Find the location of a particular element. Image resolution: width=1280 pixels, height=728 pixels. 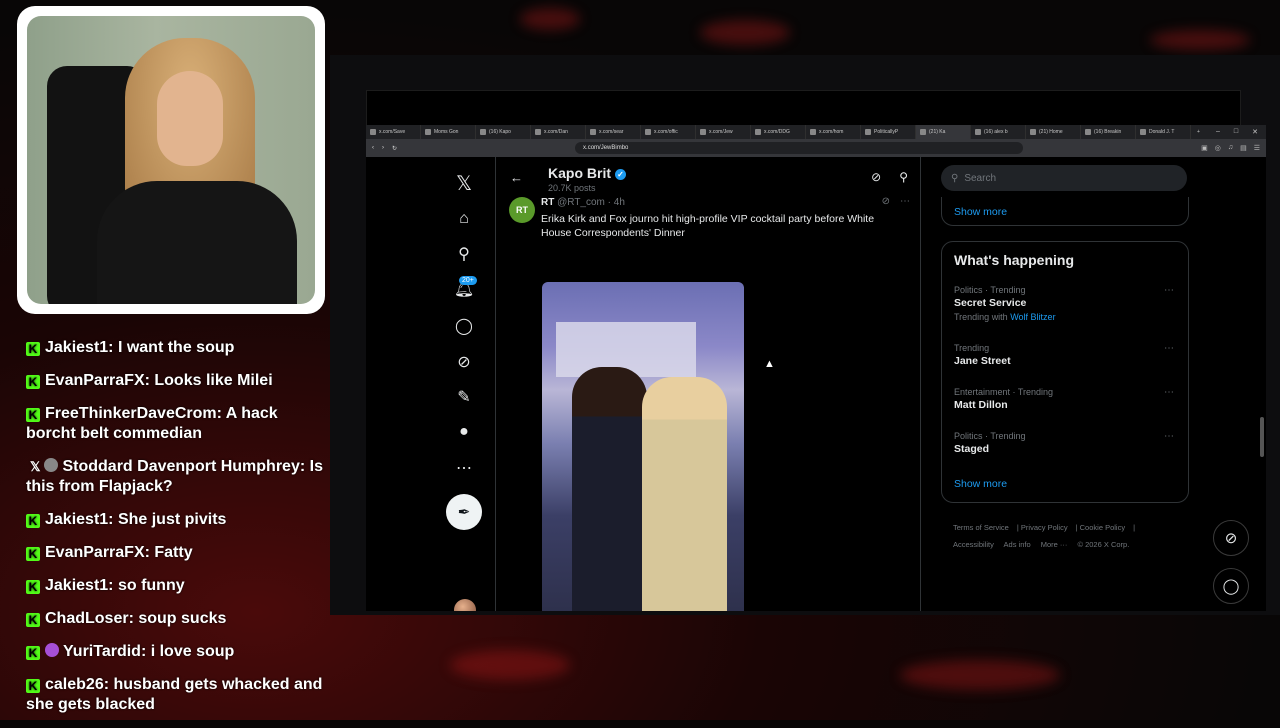

trend-item: Entertainment · Trending Matt Dillon ⋯ is located at coordinates (1067, 399).